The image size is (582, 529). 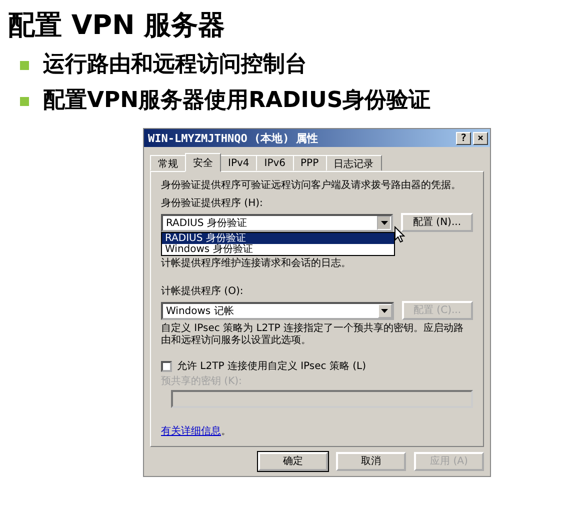 I want to click on cancel-button: 取消, so click(x=371, y=461).